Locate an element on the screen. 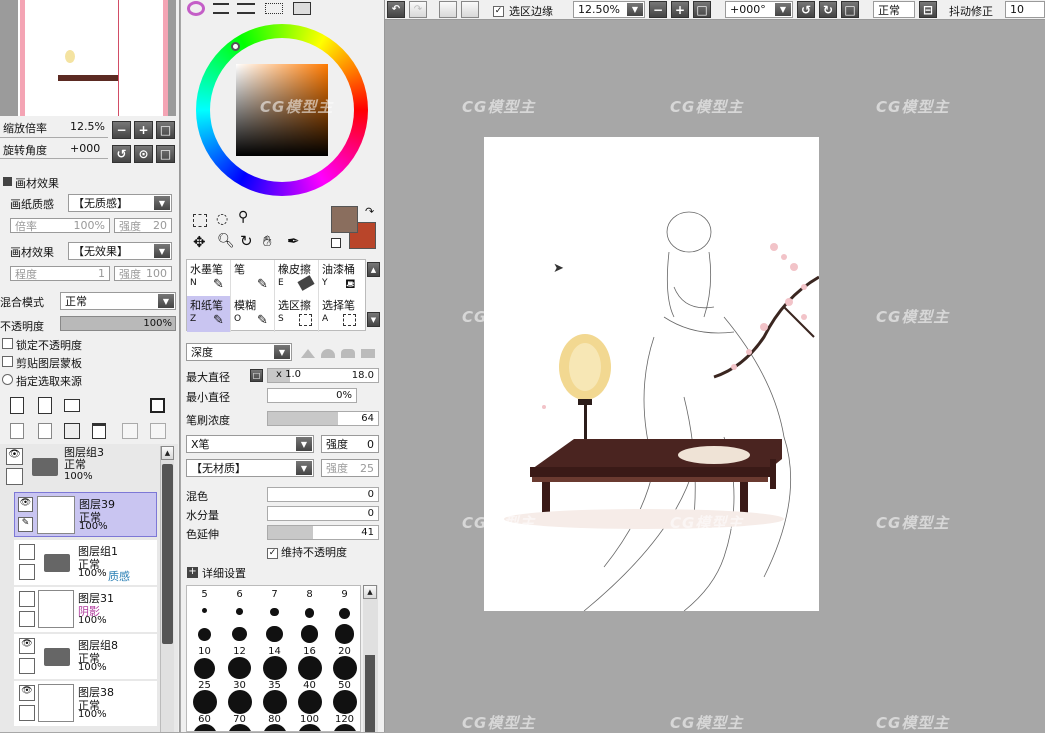 The height and width of the screenshot is (733, 1045). tool-bucket: 油漆桶 Y ⛾ is located at coordinates (341, 278).